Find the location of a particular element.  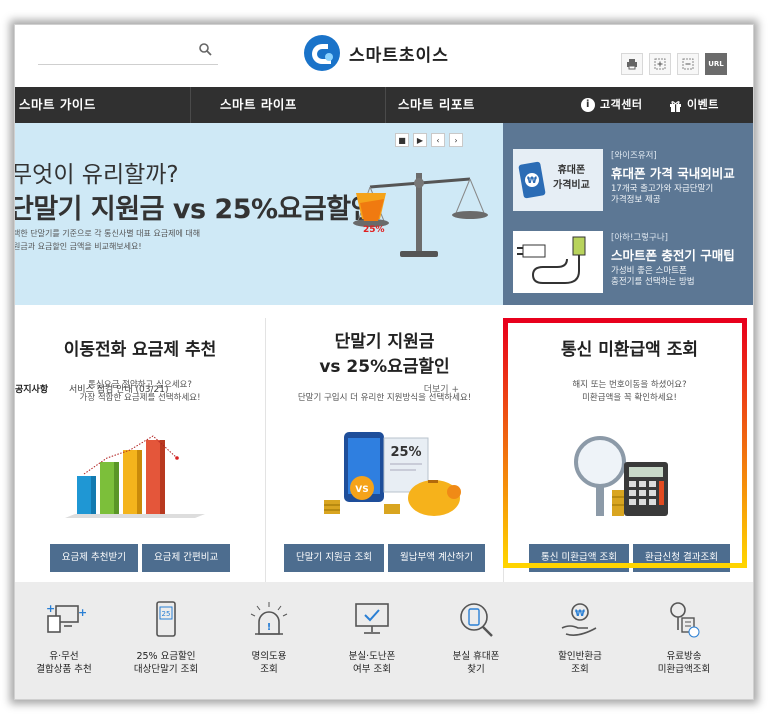

quick-item-label: 분실 휴대폰 is located at coordinates (476, 656).